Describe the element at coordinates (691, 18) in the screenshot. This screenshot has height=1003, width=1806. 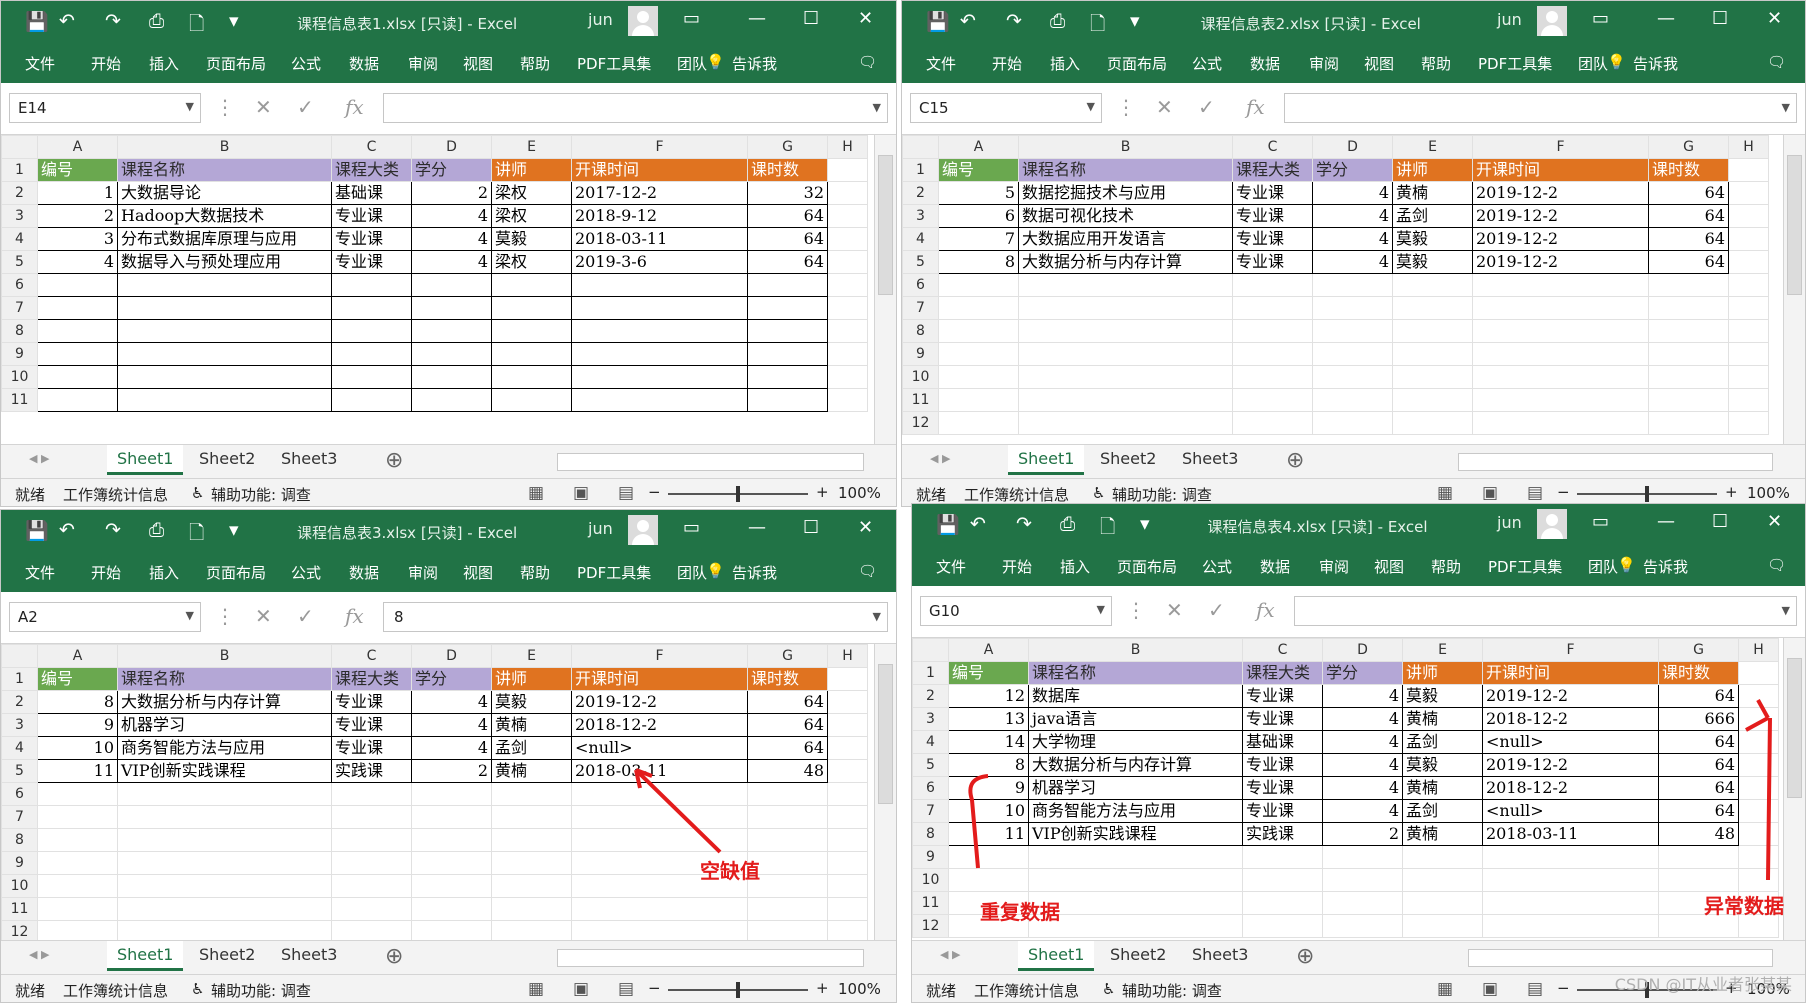
I see `ribbon-display-icon: ▭` at that location.